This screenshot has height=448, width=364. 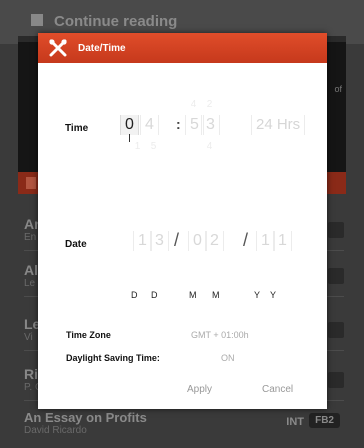 I want to click on item-author: David Ricardo, so click(x=55, y=430).